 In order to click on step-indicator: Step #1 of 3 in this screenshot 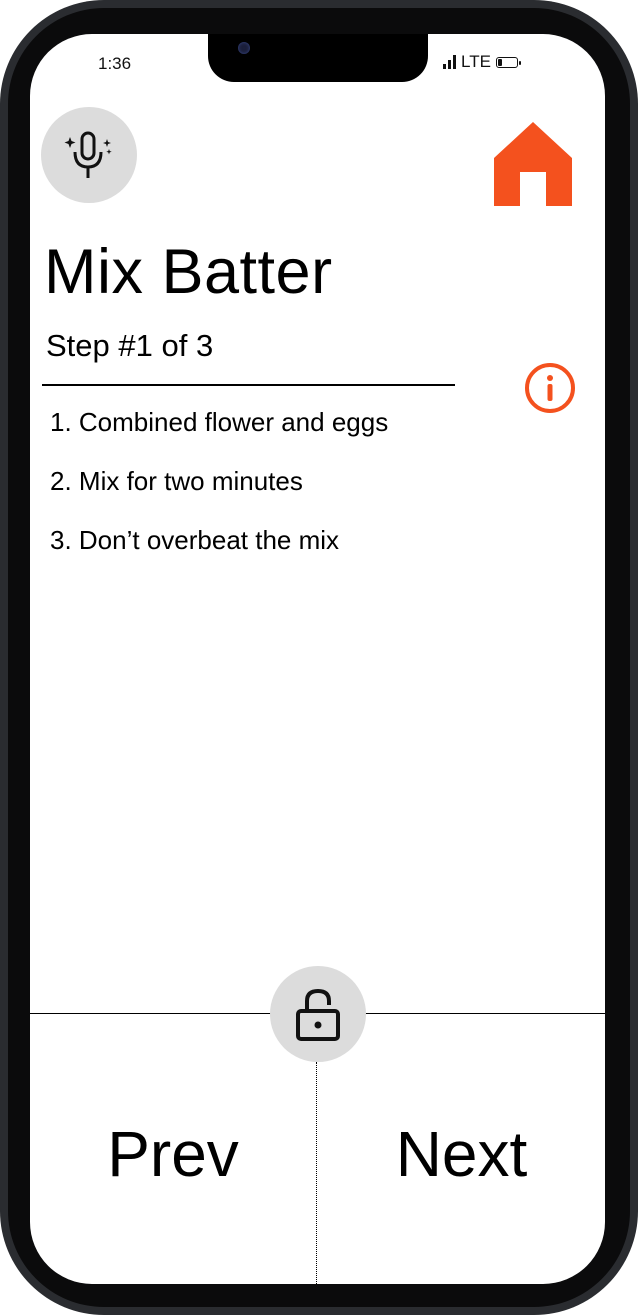, I will do `click(130, 345)`.